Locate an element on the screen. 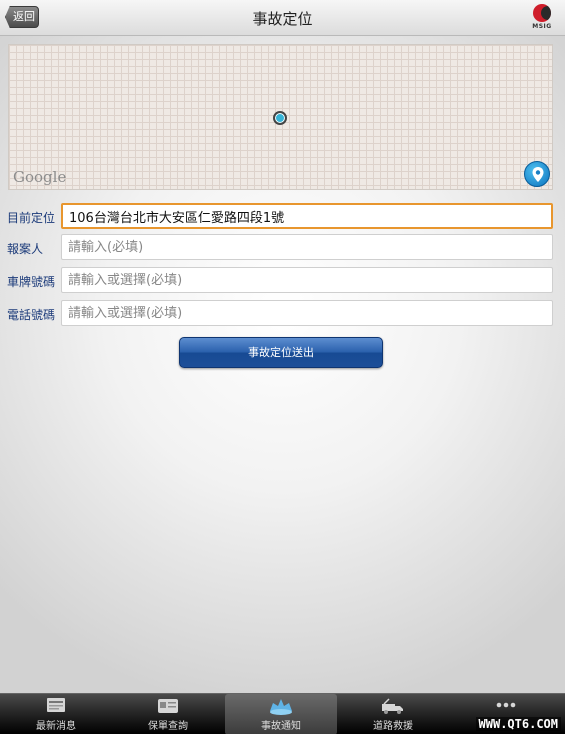  phone-row: 電話號碼 is located at coordinates (282, 313).